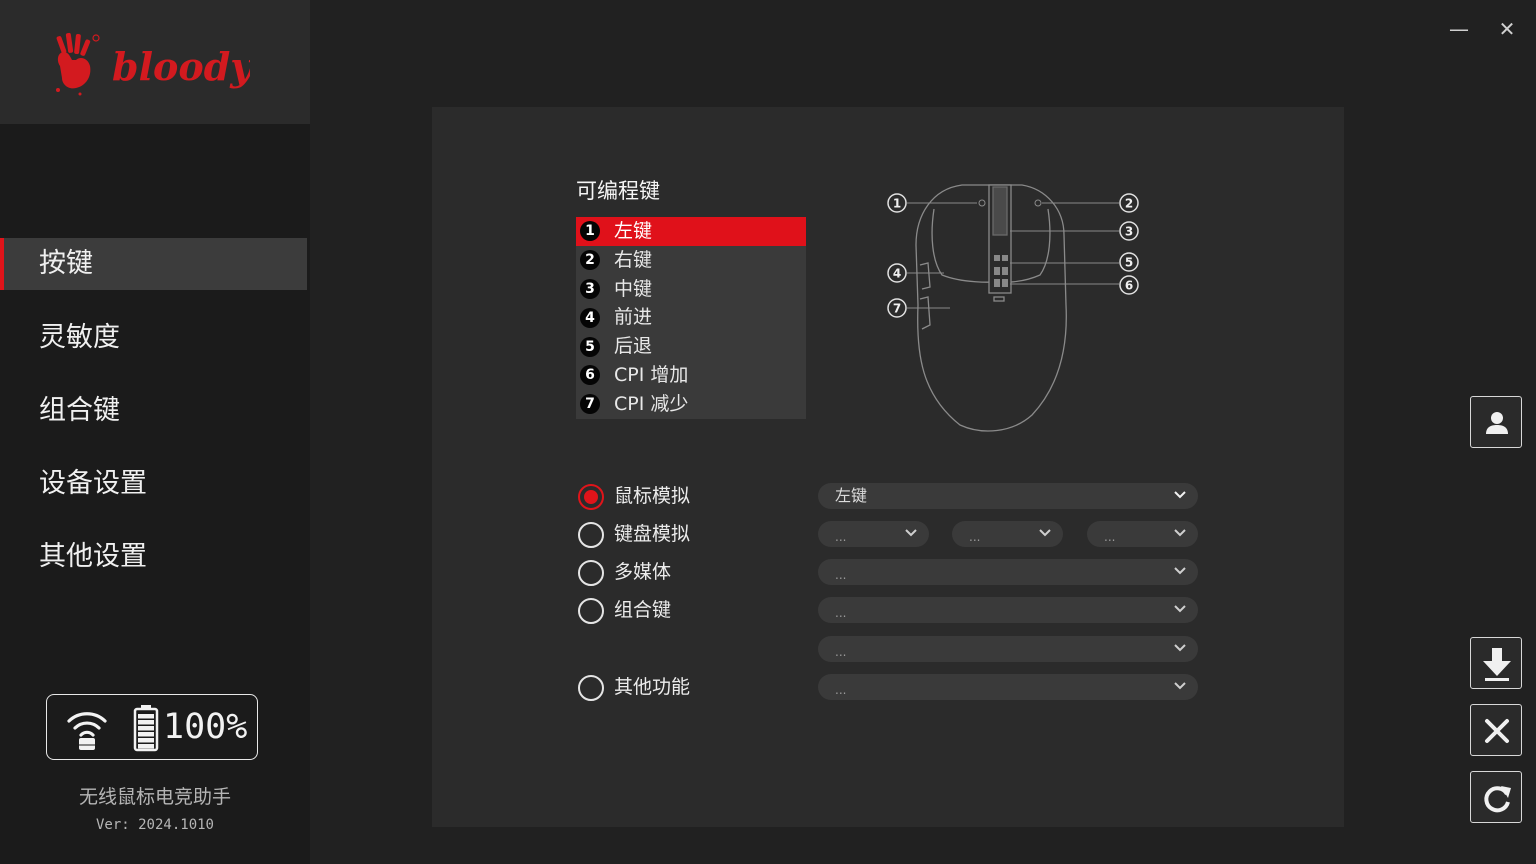 This screenshot has height=864, width=1536. Describe the element at coordinates (1507, 29) in the screenshot. I see `close-window-button: ✕` at that location.